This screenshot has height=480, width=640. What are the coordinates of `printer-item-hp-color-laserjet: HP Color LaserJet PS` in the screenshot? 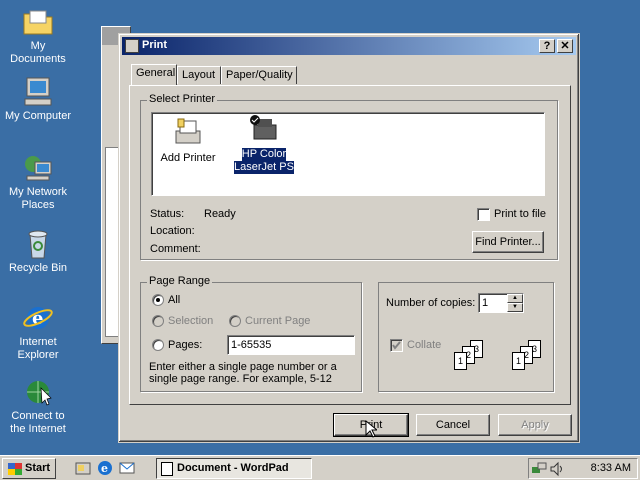 It's located at (264, 143).